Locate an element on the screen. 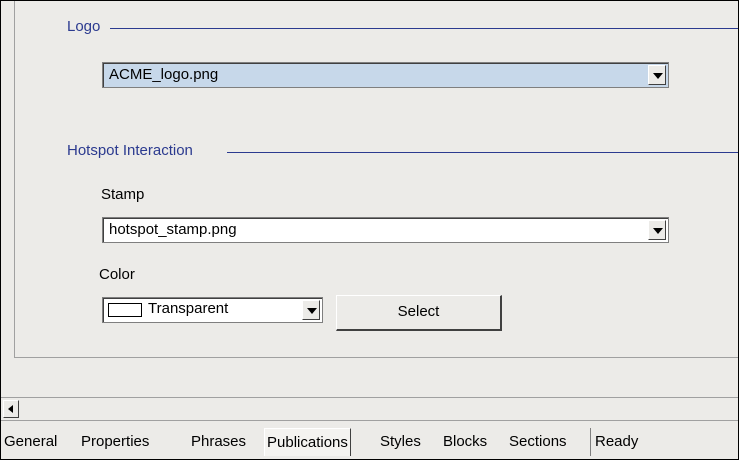 The height and width of the screenshot is (460, 739). color-label: Color is located at coordinates (117, 274).